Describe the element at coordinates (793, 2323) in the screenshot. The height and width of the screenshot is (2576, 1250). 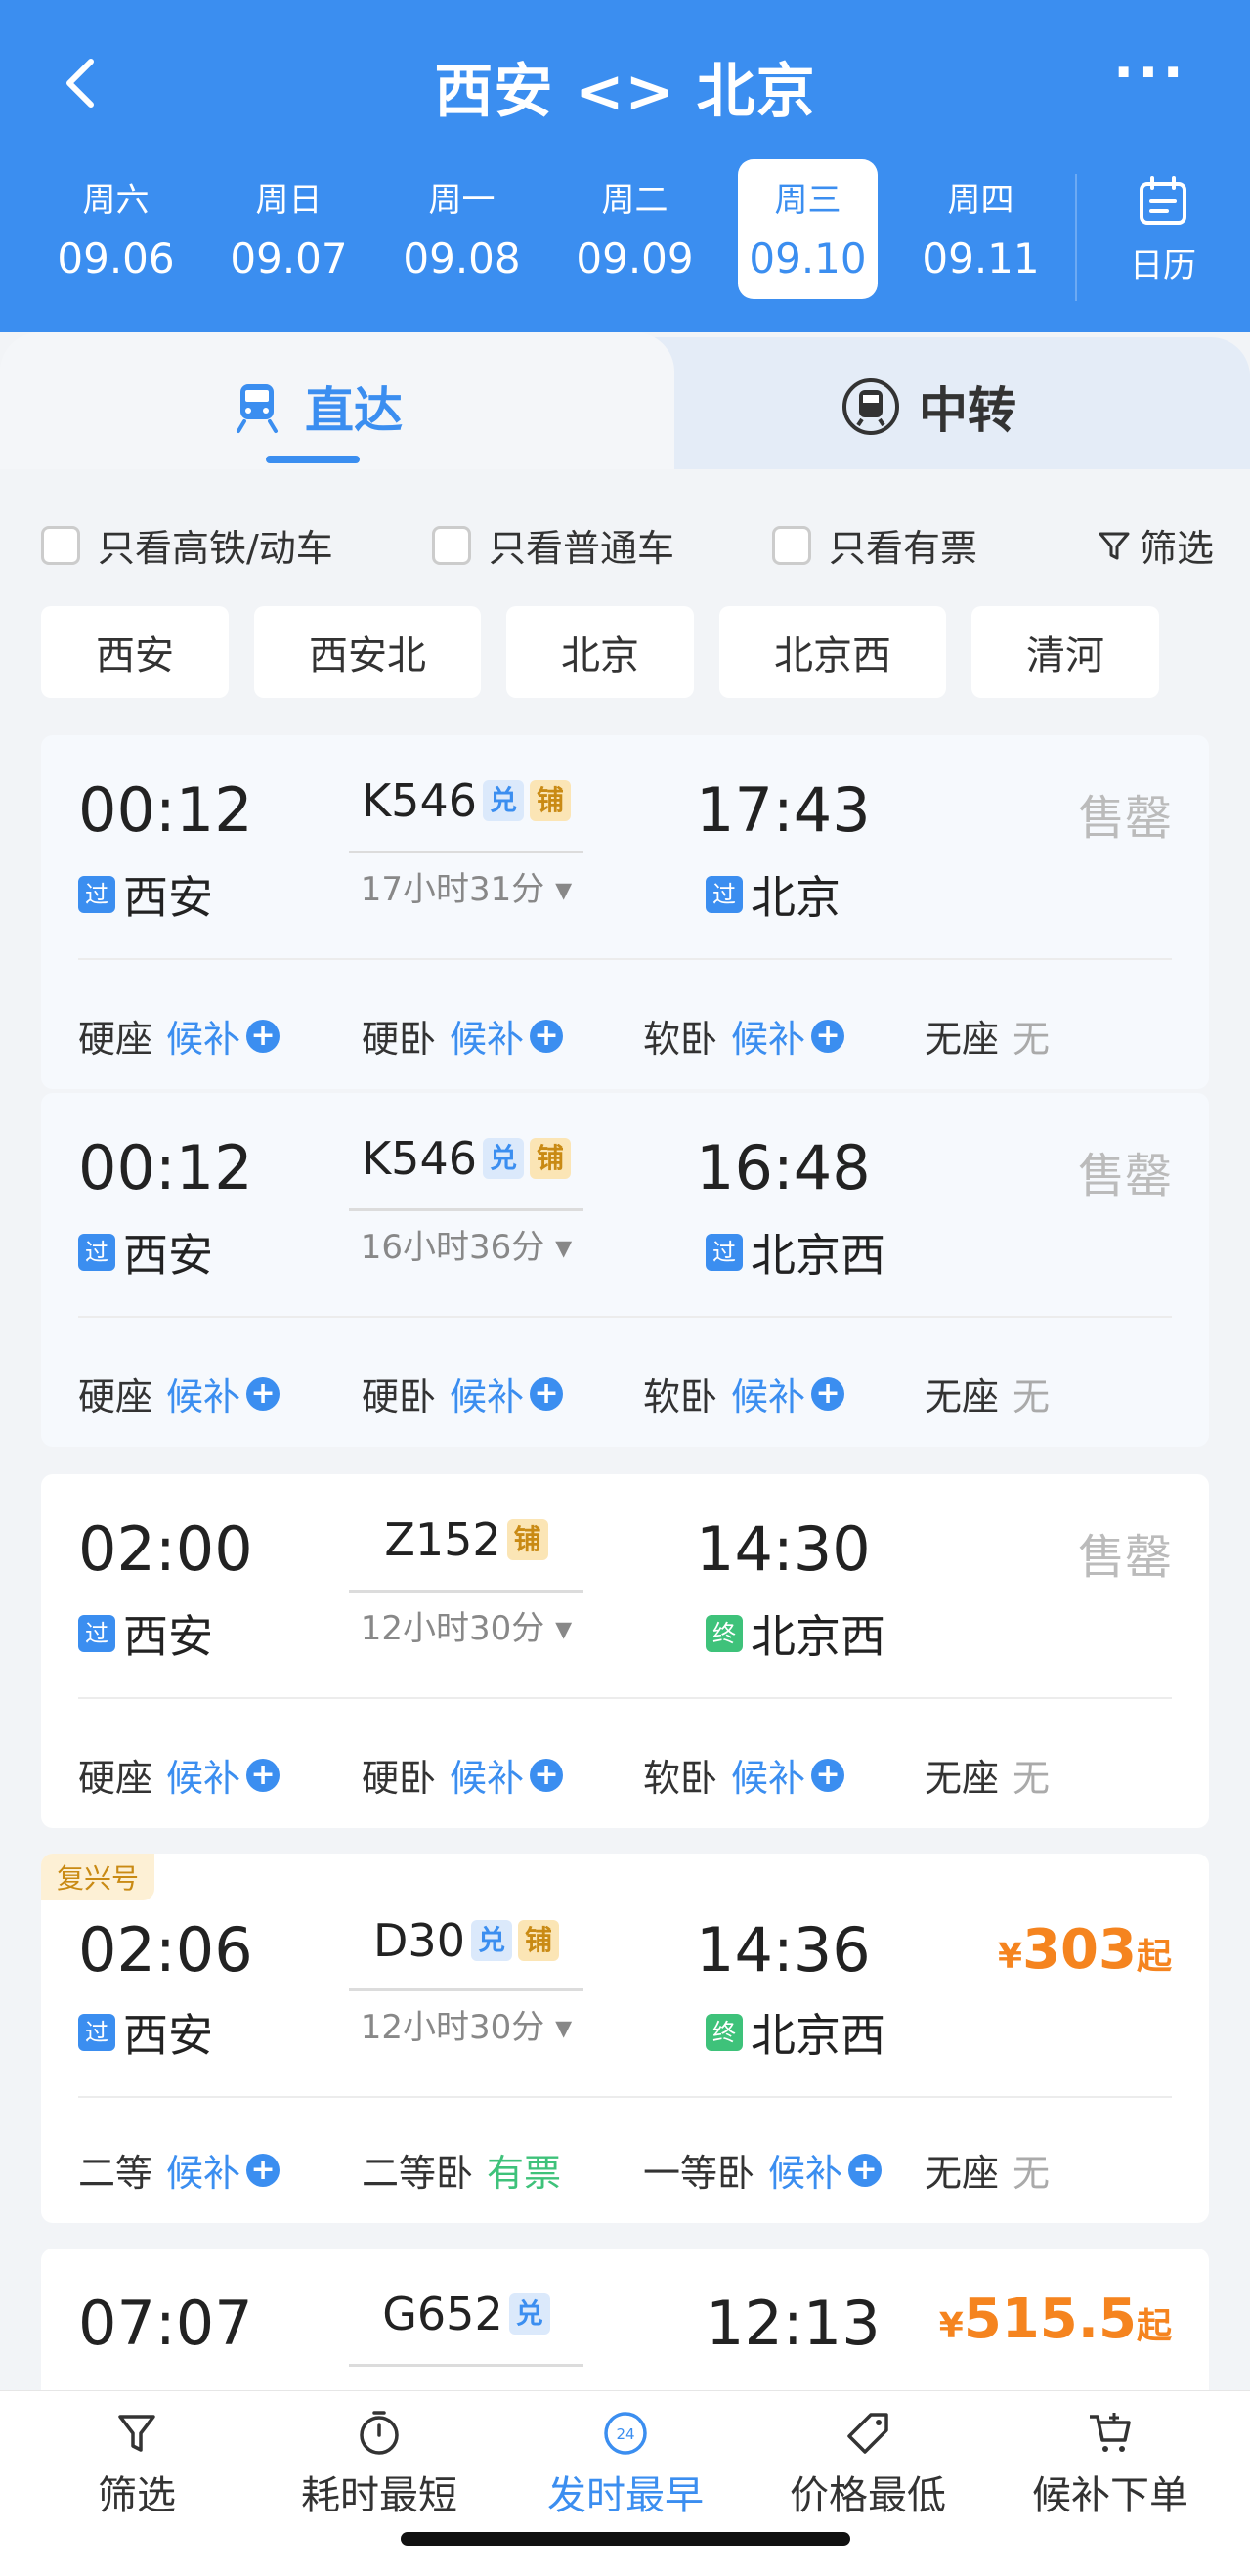
I see `arrival-time: 12:13` at that location.